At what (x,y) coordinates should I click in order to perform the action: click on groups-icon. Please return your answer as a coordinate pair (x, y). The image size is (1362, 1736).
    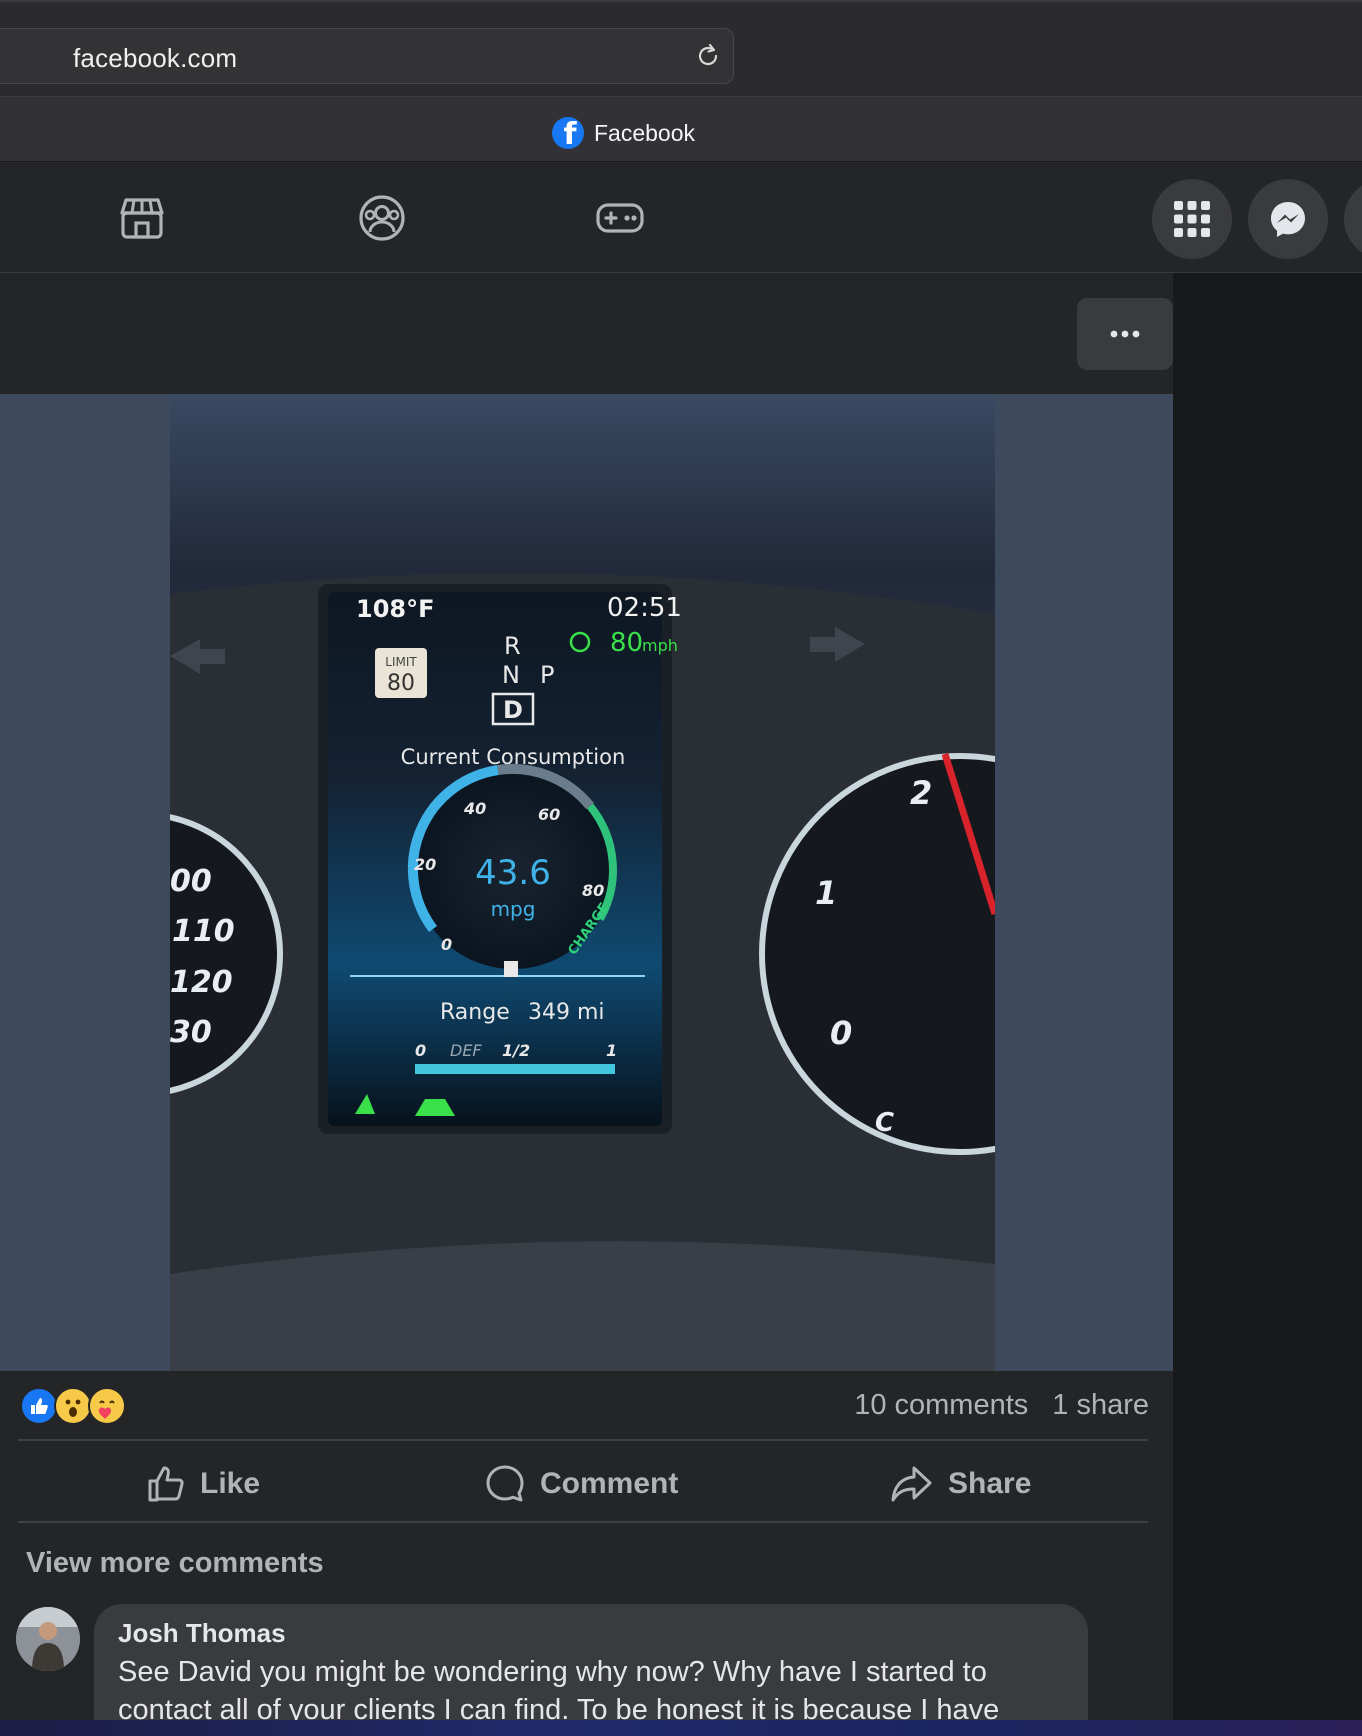
    Looking at the image, I should click on (382, 218).